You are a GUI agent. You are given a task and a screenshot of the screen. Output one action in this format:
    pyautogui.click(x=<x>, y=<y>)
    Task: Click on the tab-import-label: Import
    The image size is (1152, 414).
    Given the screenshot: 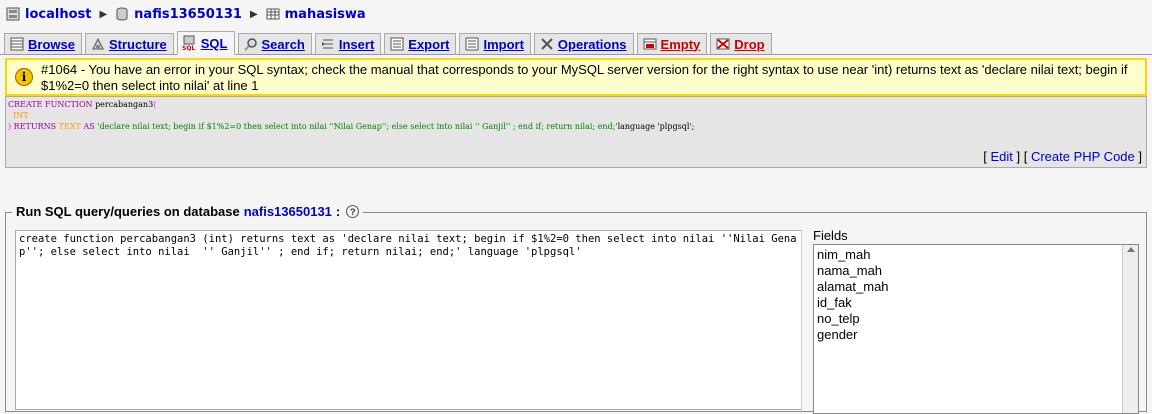 What is the action you would take?
    pyautogui.click(x=503, y=44)
    